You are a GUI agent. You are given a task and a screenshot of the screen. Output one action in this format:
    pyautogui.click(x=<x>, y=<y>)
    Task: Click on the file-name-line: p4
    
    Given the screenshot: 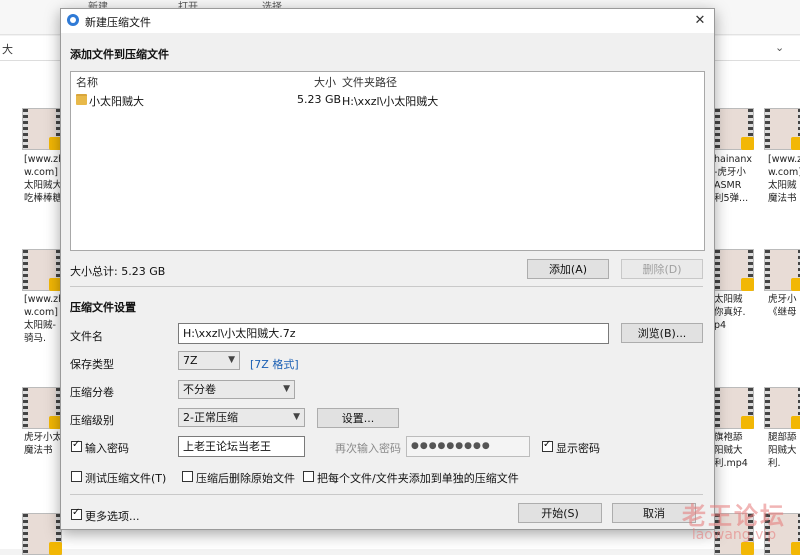 What is the action you would take?
    pyautogui.click(x=720, y=325)
    